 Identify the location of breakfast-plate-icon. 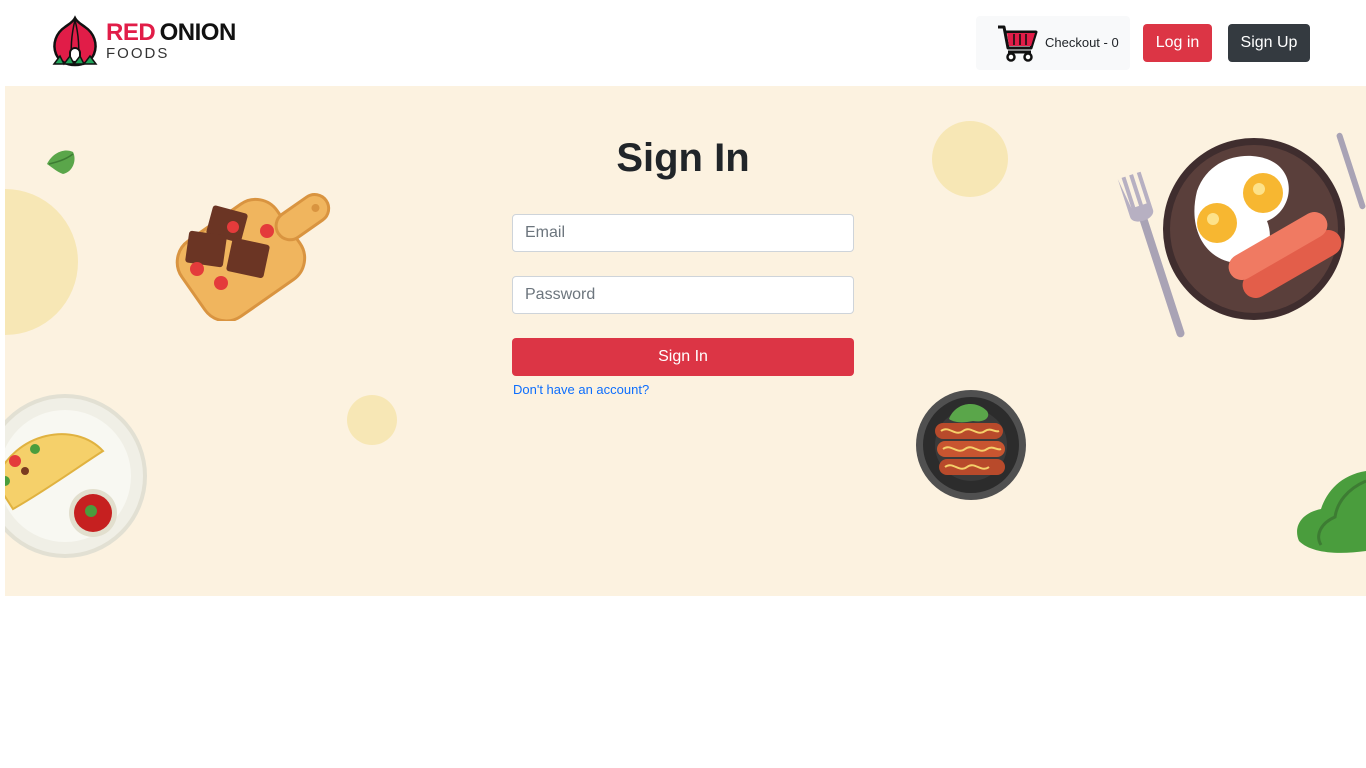
(1241, 235).